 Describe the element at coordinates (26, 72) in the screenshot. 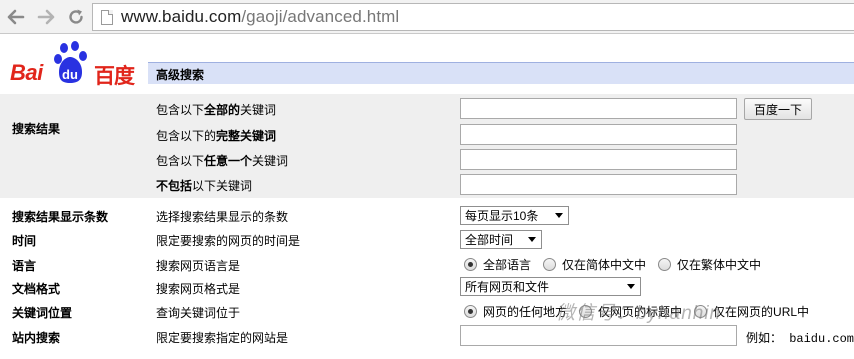

I see `logo-bai: Bai` at that location.